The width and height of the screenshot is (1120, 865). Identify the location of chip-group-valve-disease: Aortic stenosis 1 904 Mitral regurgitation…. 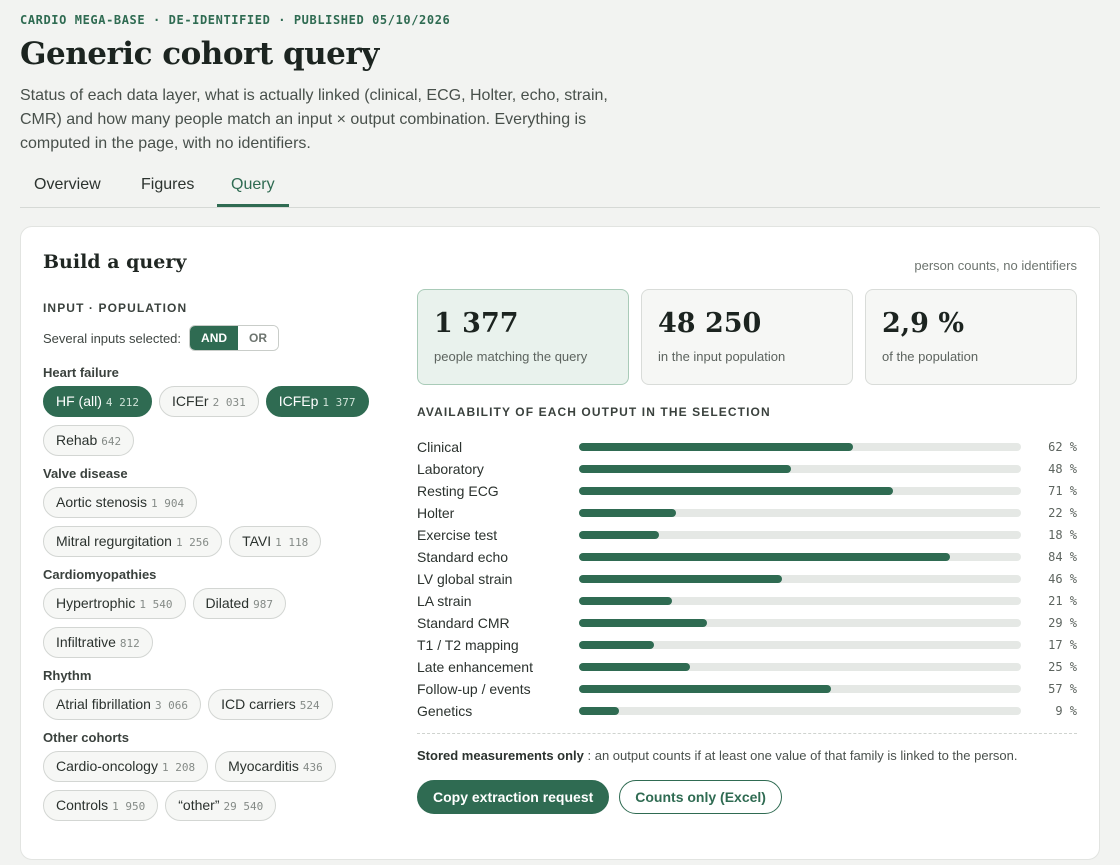
(213, 522).